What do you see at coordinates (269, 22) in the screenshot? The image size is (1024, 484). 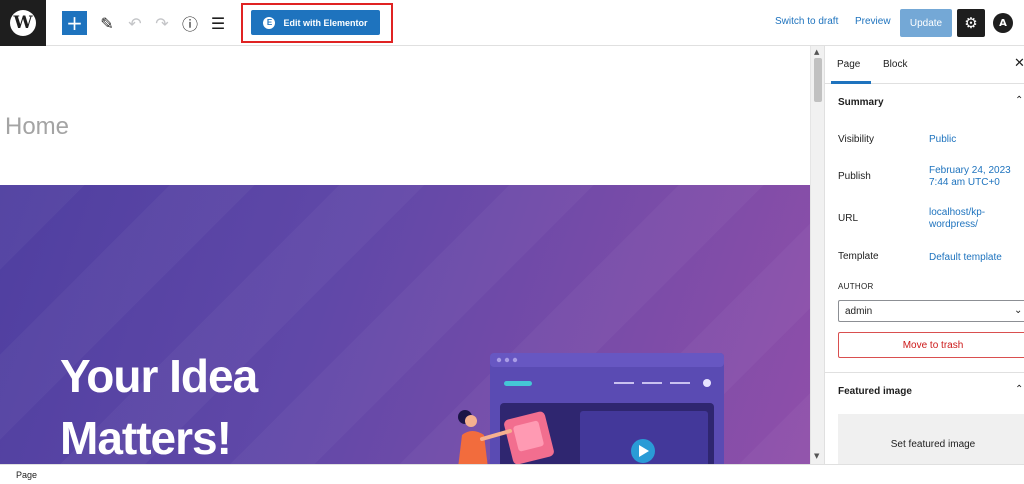 I see `elementor-icon: E` at bounding box center [269, 22].